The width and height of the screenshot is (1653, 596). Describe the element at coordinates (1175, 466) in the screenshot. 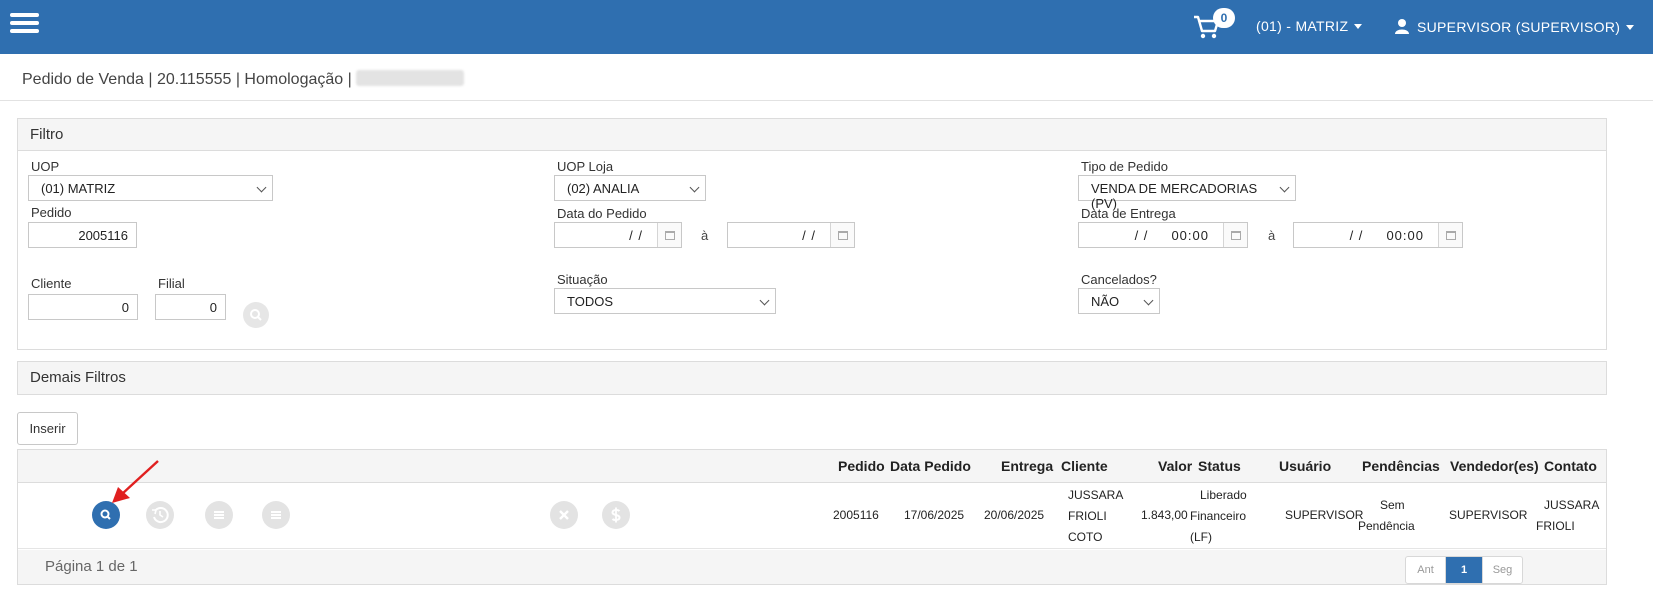

I see `column-header: Valor` at that location.